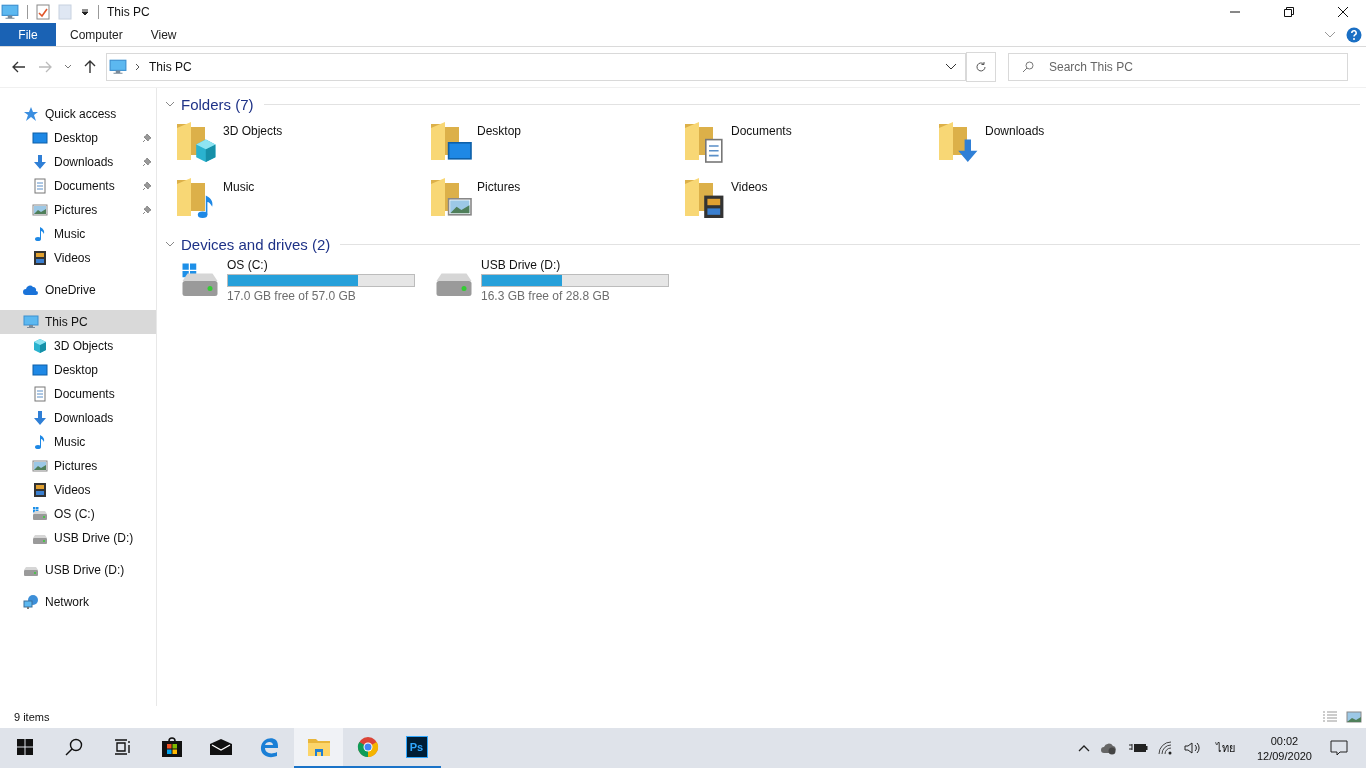 Image resolution: width=1366 pixels, height=768 pixels. What do you see at coordinates (28, 34) in the screenshot?
I see `file-tab: File` at bounding box center [28, 34].